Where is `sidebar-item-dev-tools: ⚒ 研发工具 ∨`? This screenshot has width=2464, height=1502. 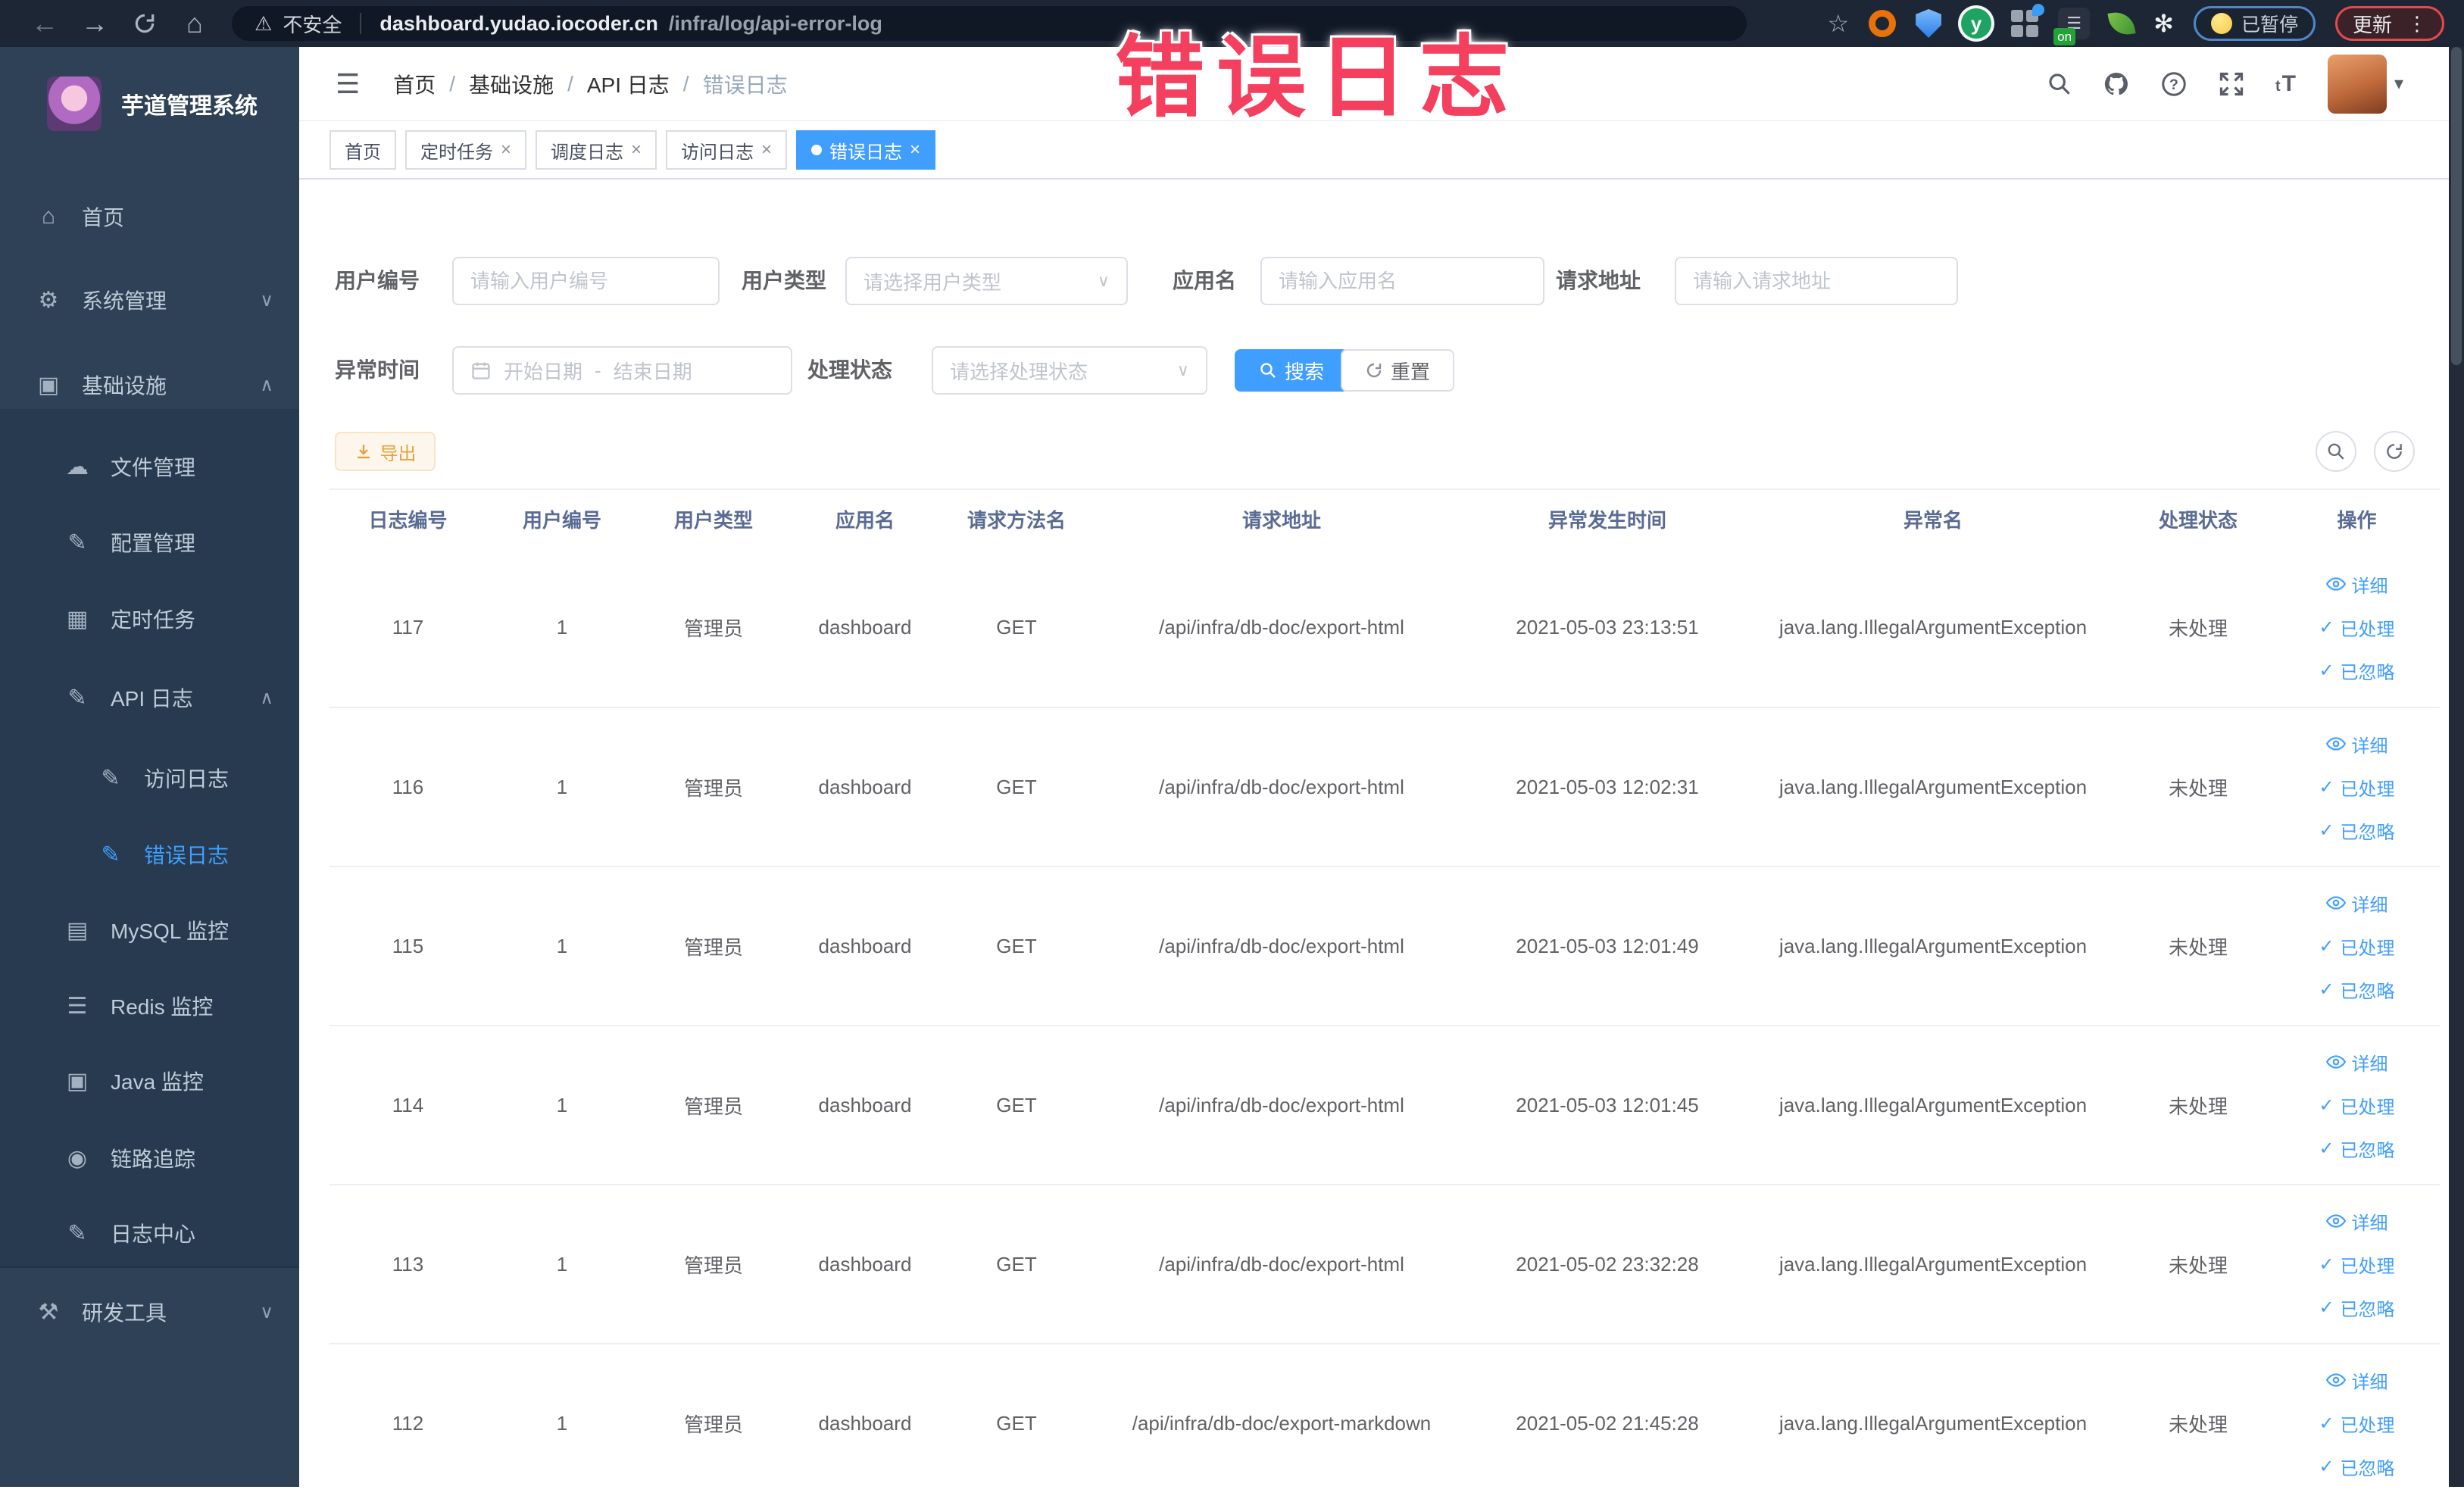
sidebar-item-dev-tools: ⚒ 研发工具 ∨ is located at coordinates (149, 1311).